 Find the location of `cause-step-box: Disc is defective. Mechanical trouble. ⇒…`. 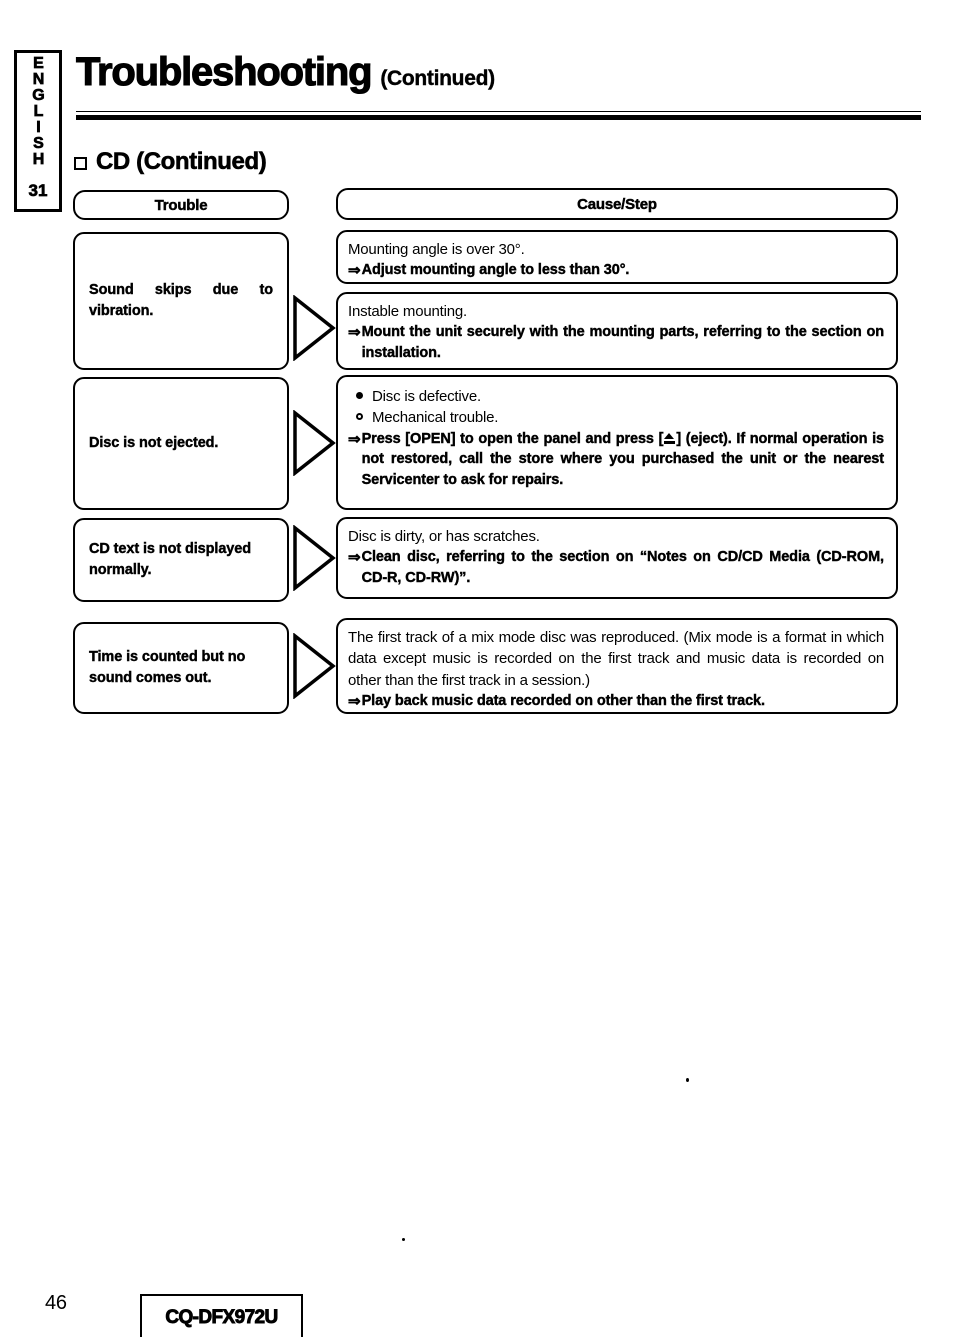

cause-step-box: Disc is defective. Mechanical trouble. ⇒… is located at coordinates (617, 442).